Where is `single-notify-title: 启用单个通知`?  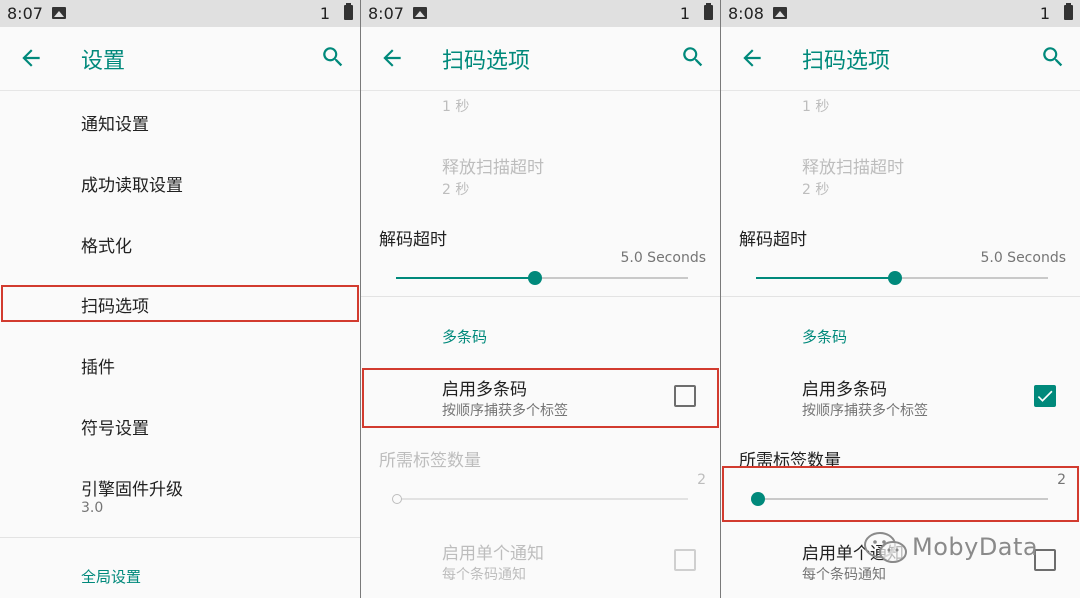
single-notify-title: 启用单个通知 is located at coordinates (493, 554).